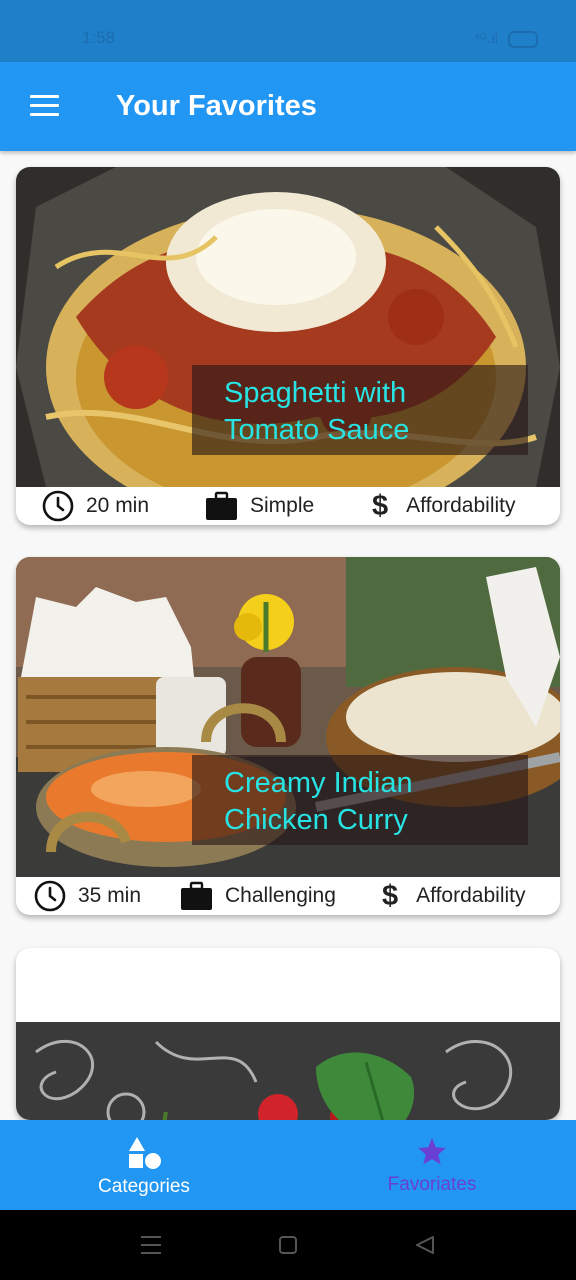  Describe the element at coordinates (432, 1184) in the screenshot. I see `tab-label: Favoriates` at that location.